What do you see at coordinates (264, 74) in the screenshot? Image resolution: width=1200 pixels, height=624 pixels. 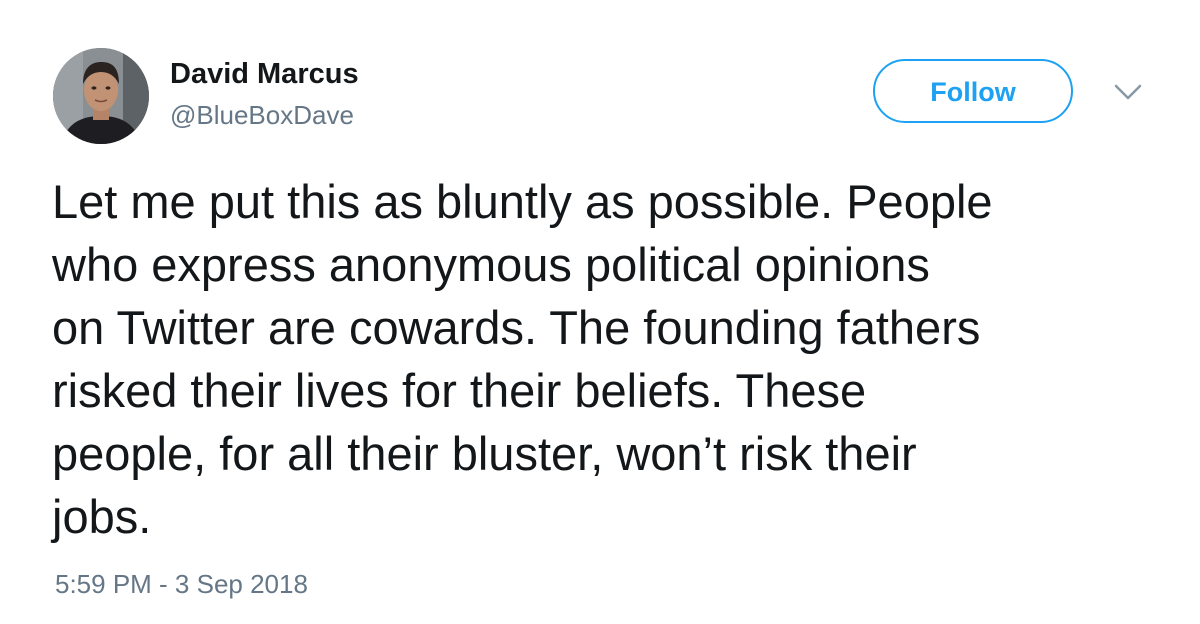 I see `author-display-name: David Marcus` at bounding box center [264, 74].